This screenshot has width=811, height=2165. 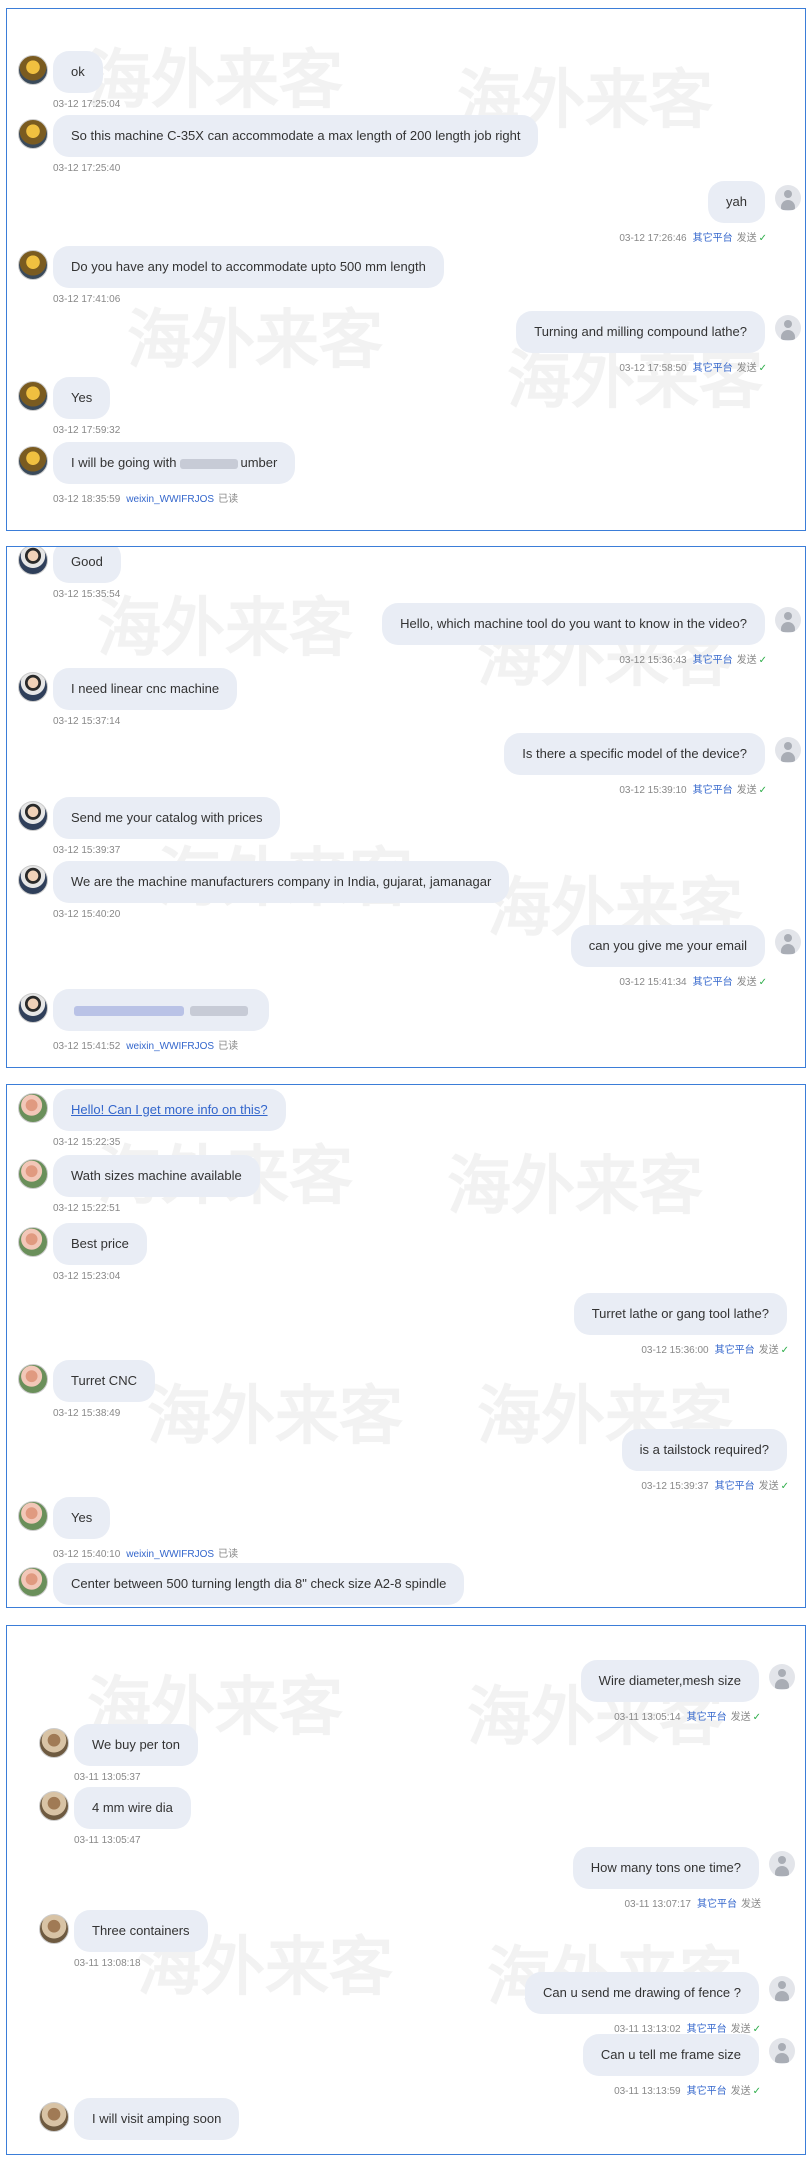 What do you see at coordinates (86, 168) in the screenshot?
I see `message-meta: 03-12 17:25:40` at bounding box center [86, 168].